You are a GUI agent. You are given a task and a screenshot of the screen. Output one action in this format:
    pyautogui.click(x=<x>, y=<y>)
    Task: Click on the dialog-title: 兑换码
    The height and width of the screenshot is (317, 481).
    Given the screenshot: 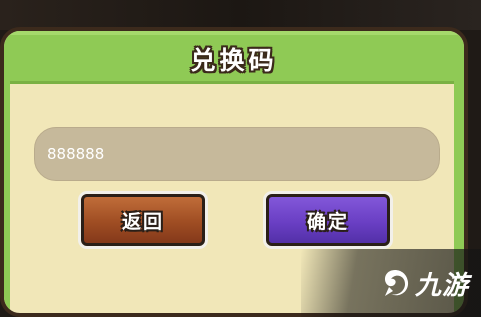 What is the action you would take?
    pyautogui.click(x=234, y=60)
    